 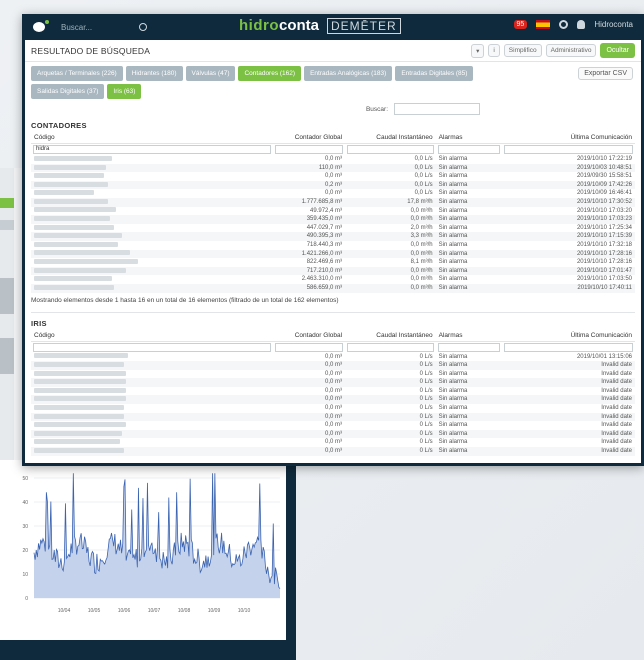 What do you see at coordinates (571, 50) in the screenshot?
I see `admin-view-button: Administrativo` at bounding box center [571, 50].